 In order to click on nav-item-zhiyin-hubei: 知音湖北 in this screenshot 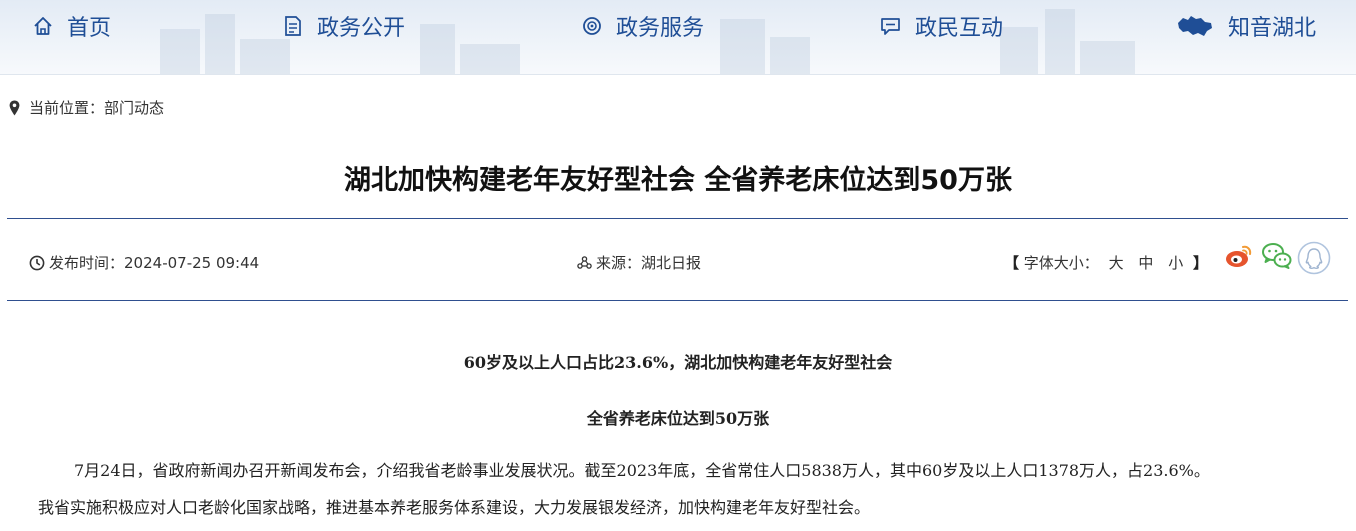, I will do `click(1246, 26)`.